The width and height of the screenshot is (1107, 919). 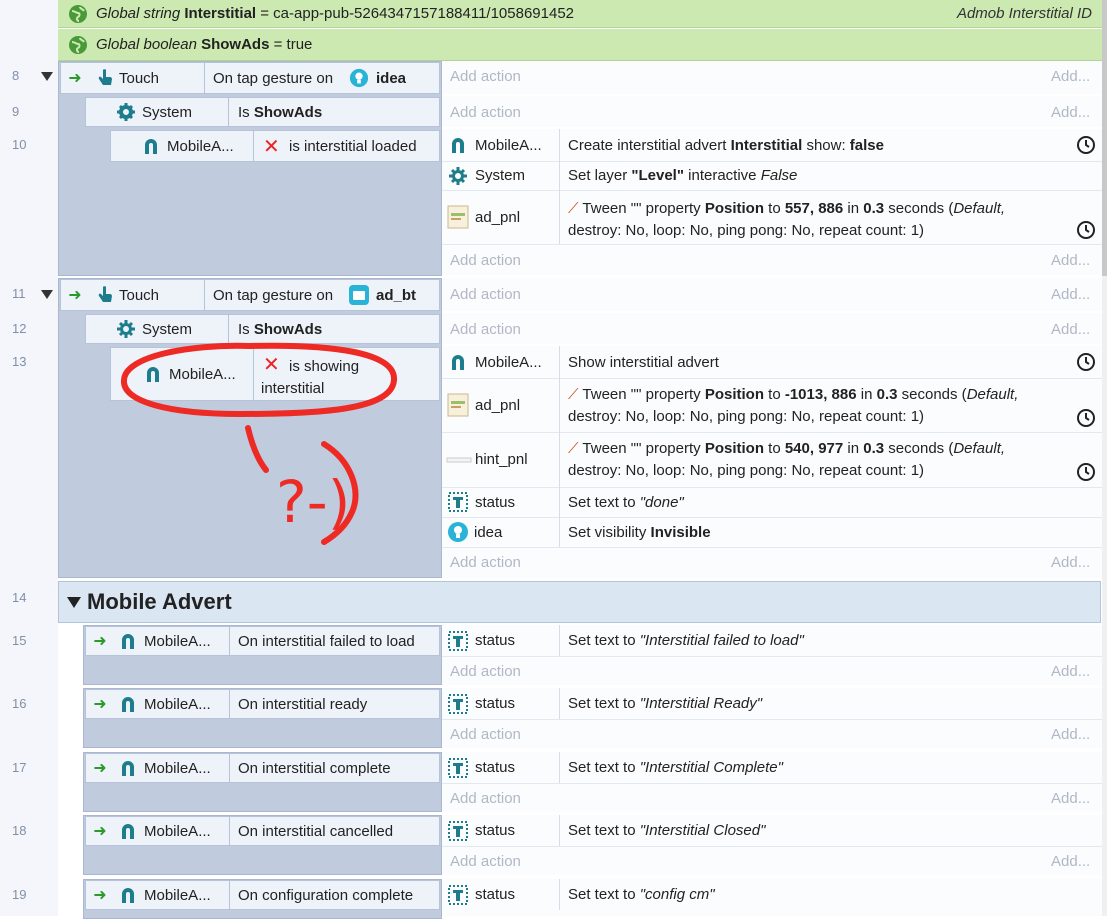 What do you see at coordinates (167, 329) in the screenshot?
I see `condition-object: System` at bounding box center [167, 329].